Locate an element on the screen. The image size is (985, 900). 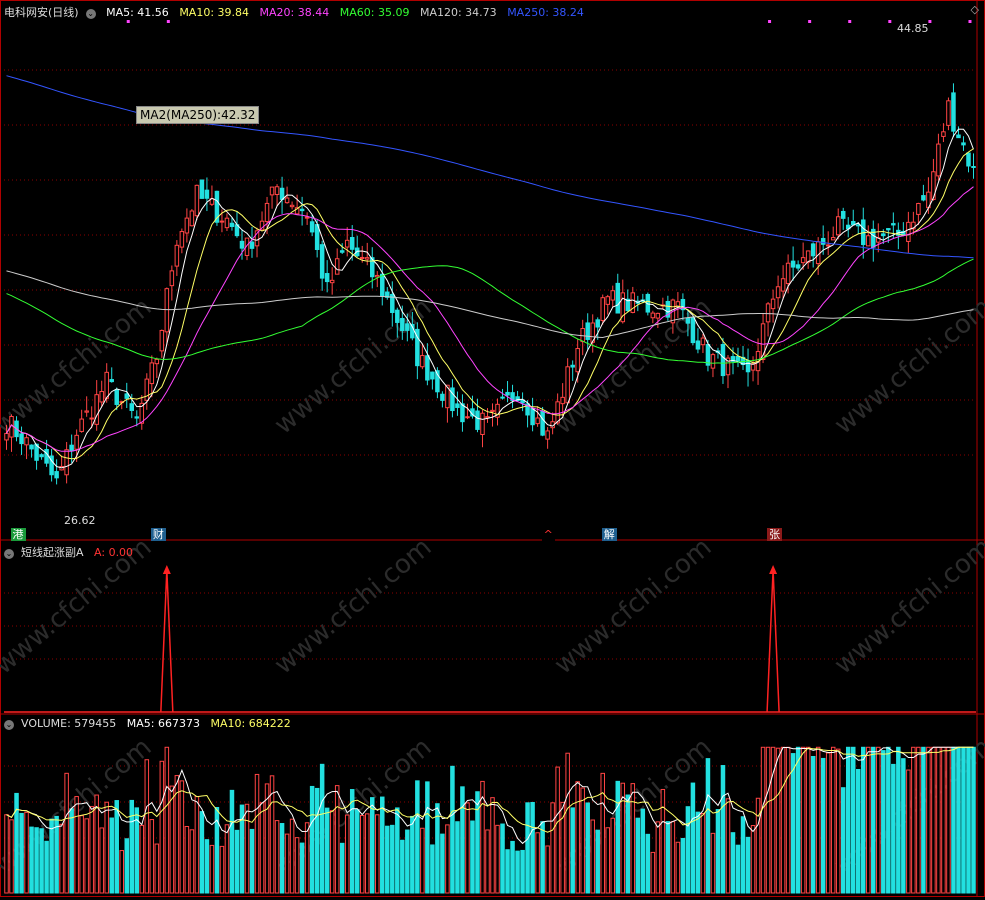
indicator-name: 短线起涨副A is located at coordinates (52, 552).